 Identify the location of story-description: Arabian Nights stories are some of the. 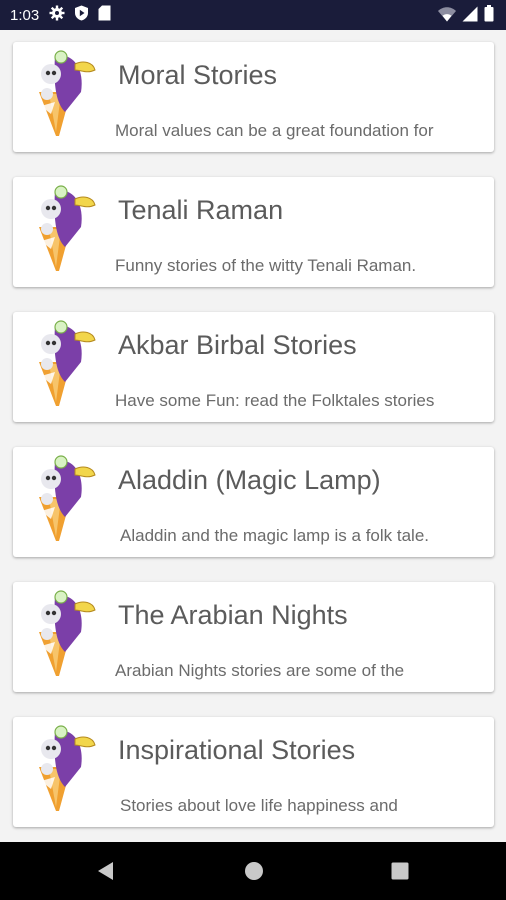
(260, 670).